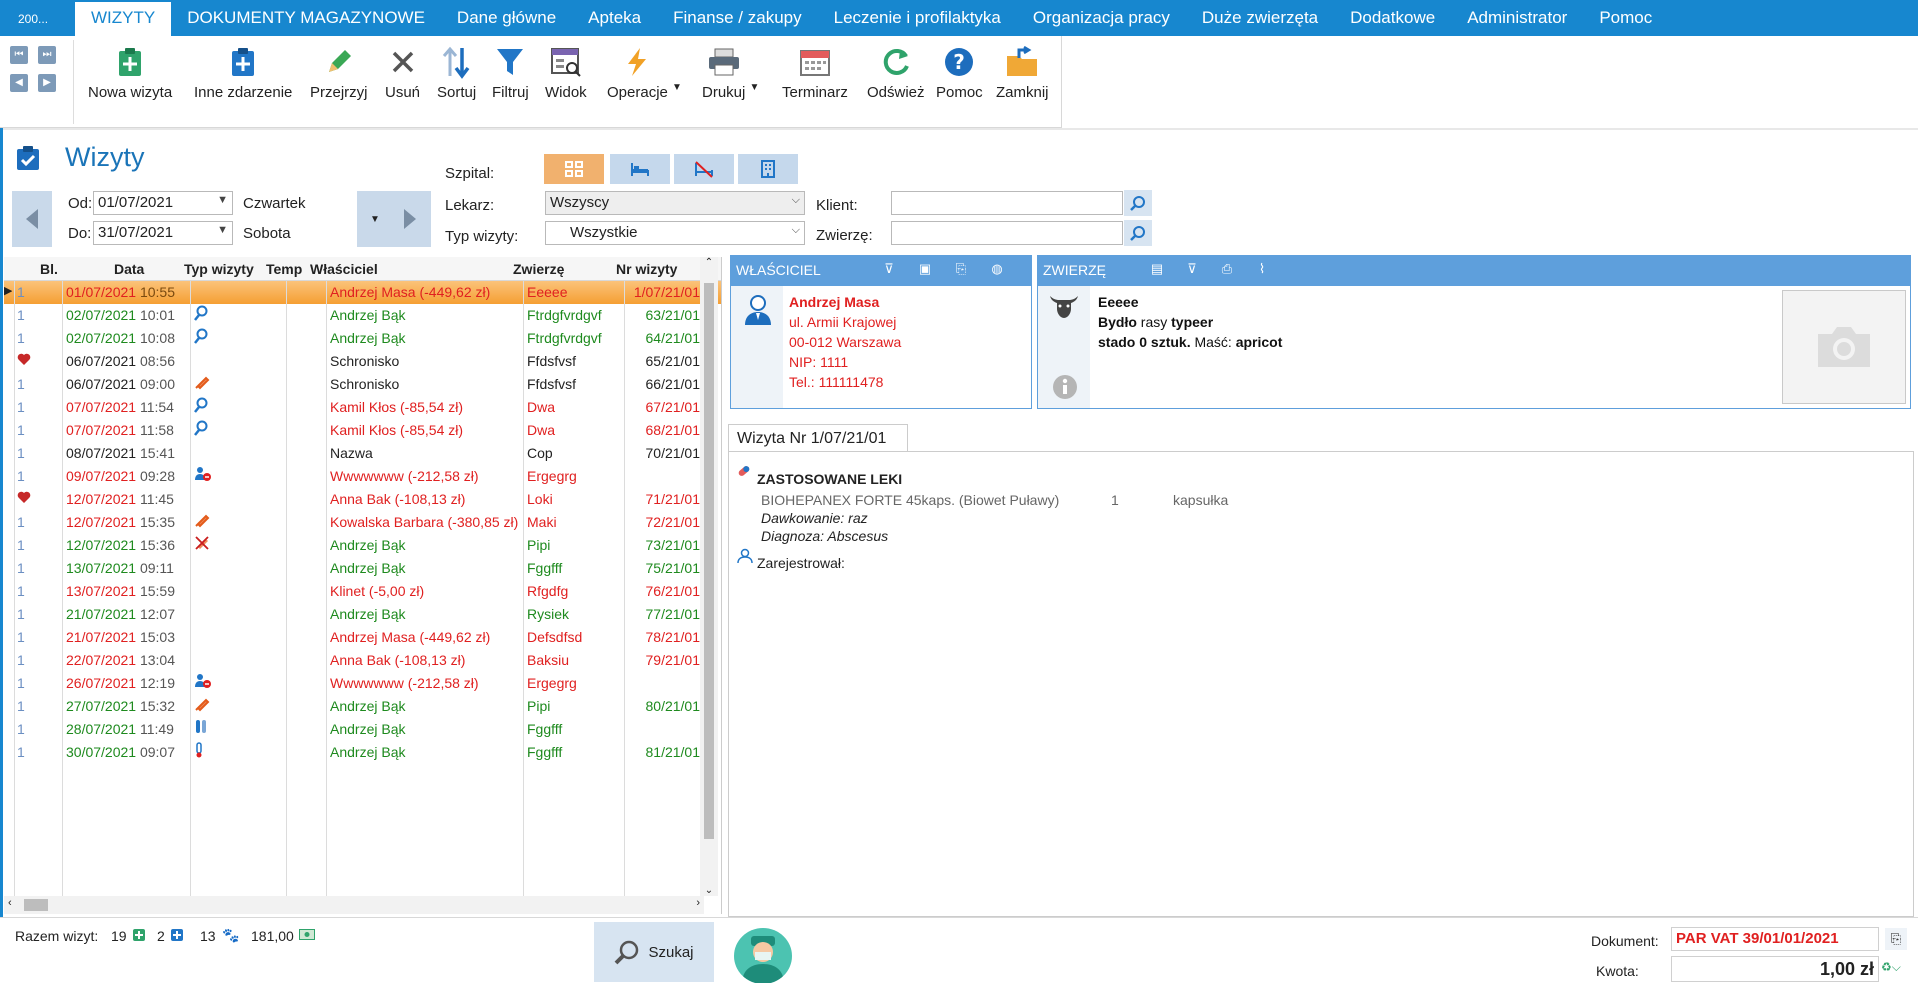 This screenshot has height=983, width=1918. What do you see at coordinates (896, 72) in the screenshot?
I see `refresh-button: Odśwież` at bounding box center [896, 72].